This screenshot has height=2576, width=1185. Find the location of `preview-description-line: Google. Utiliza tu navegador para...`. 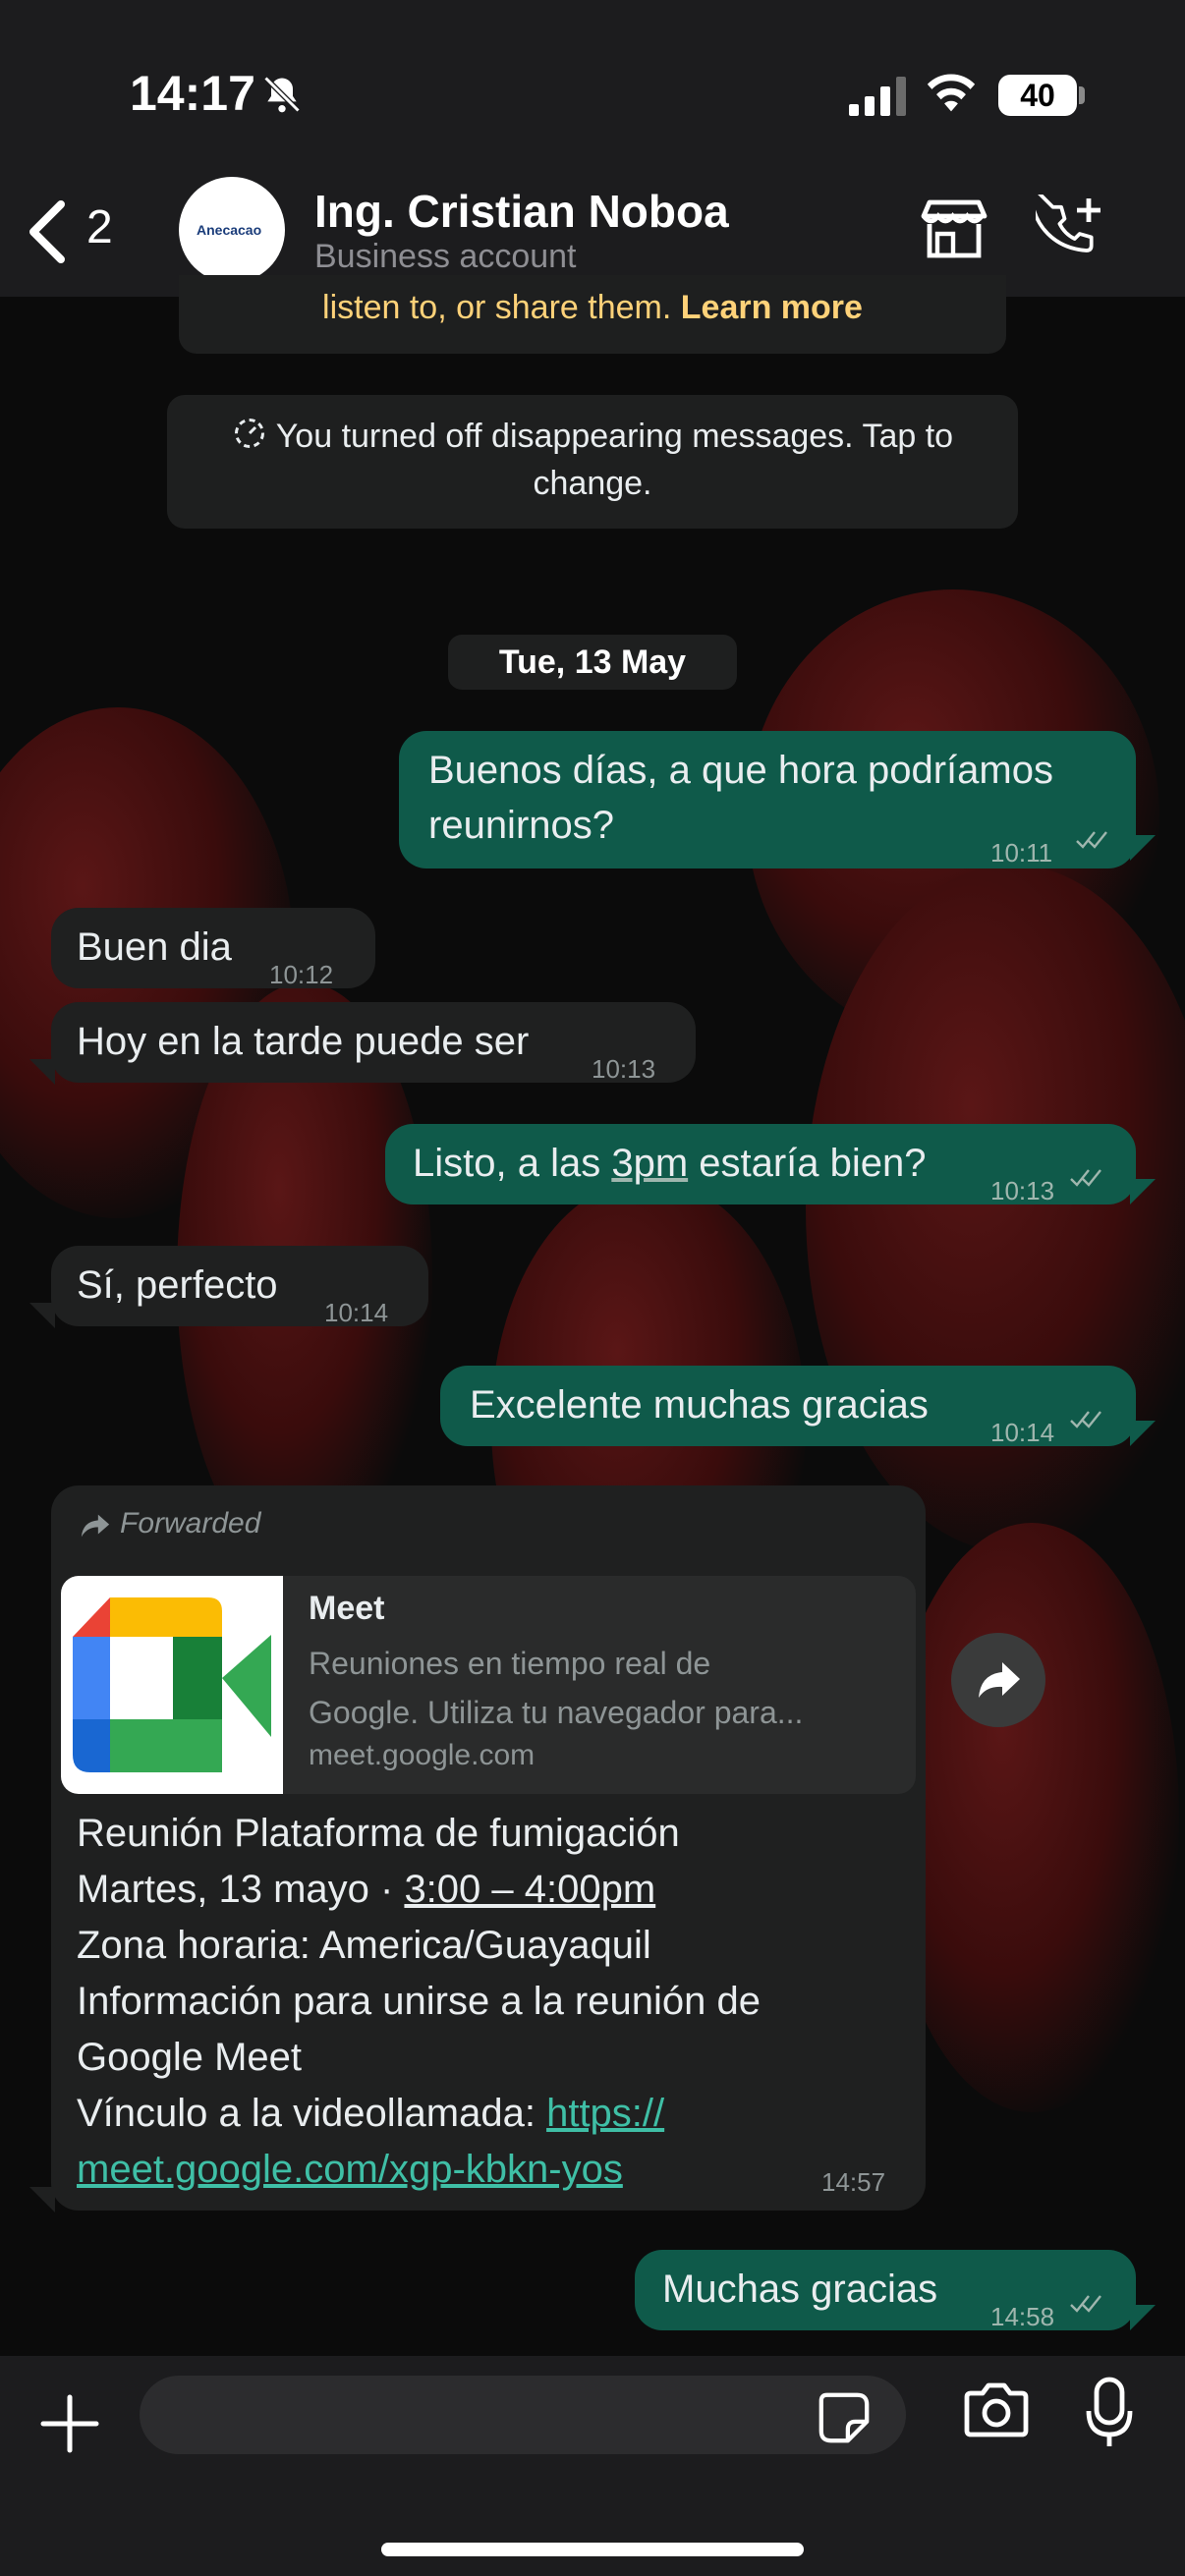

preview-description-line: Google. Utiliza tu navegador para... is located at coordinates (557, 1712).